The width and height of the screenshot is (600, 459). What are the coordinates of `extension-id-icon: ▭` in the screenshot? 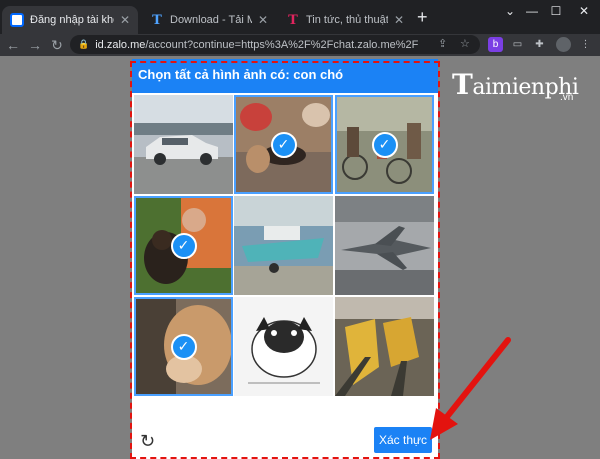 It's located at (517, 44).